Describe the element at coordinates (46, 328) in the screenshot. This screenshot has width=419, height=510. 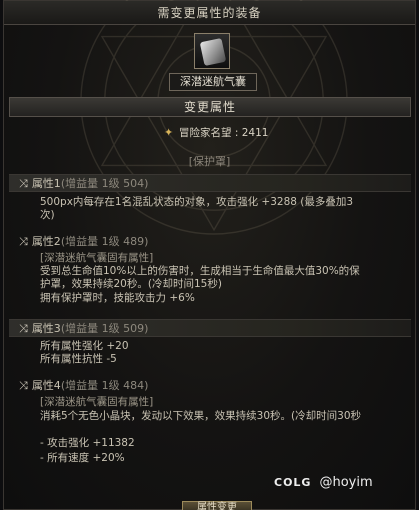
I see `attribute-3-name: 属性3` at that location.